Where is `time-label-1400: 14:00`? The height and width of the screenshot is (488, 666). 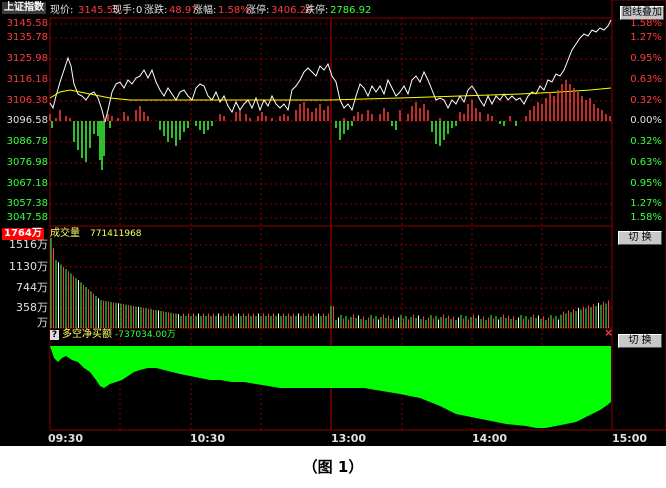
time-label-1400: 14:00 is located at coordinates (490, 438).